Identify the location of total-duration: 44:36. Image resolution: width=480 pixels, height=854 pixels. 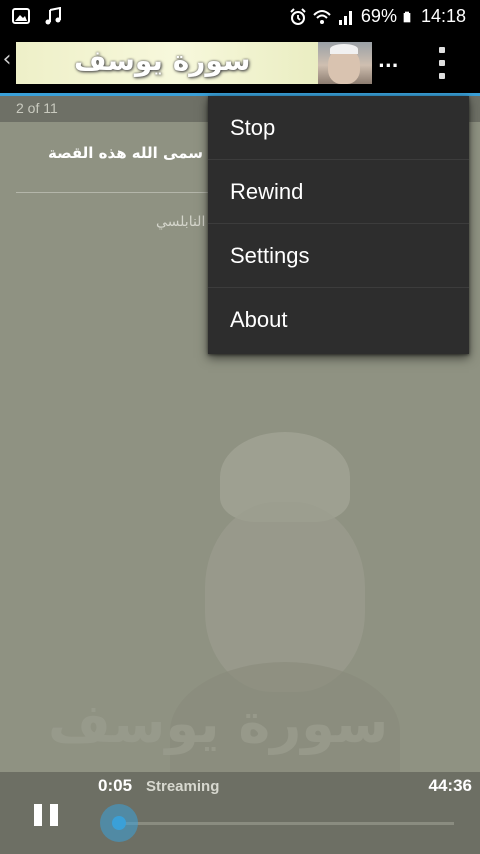
(450, 785).